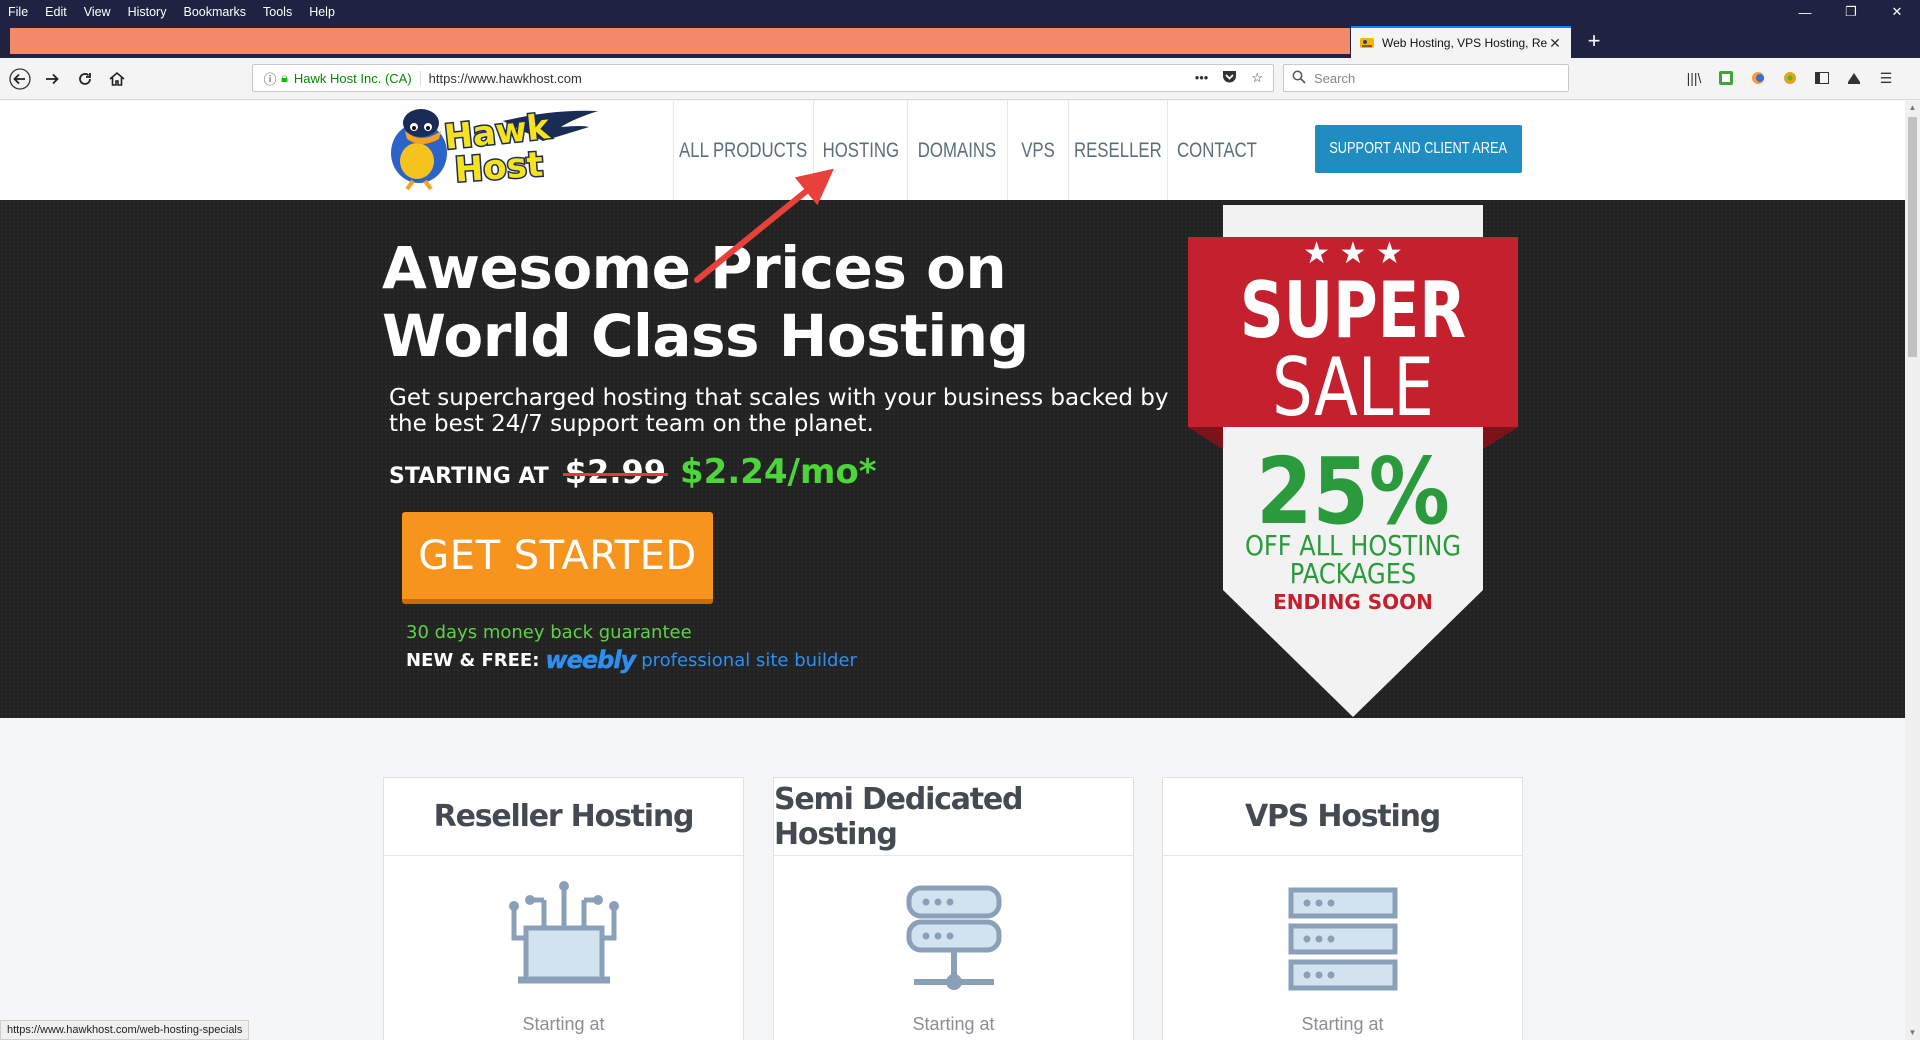  Describe the element at coordinates (498, 168) in the screenshot. I see `svg-text: Host` at that location.